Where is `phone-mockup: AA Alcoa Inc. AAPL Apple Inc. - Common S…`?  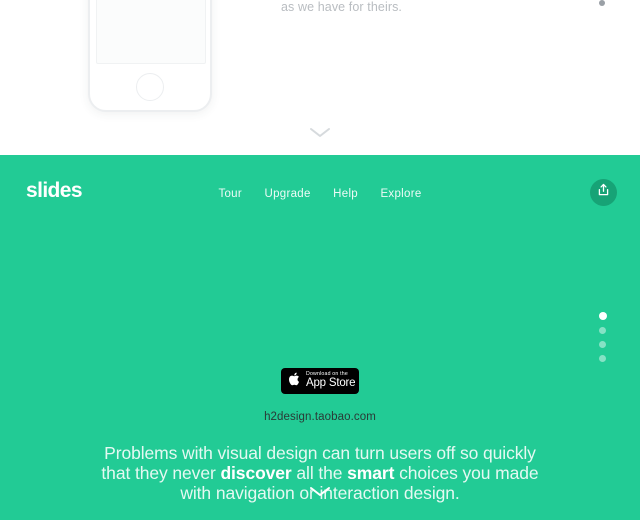
phone-mockup: AA Alcoa Inc. AAPL Apple Inc. - Common S… is located at coordinates (150, 56).